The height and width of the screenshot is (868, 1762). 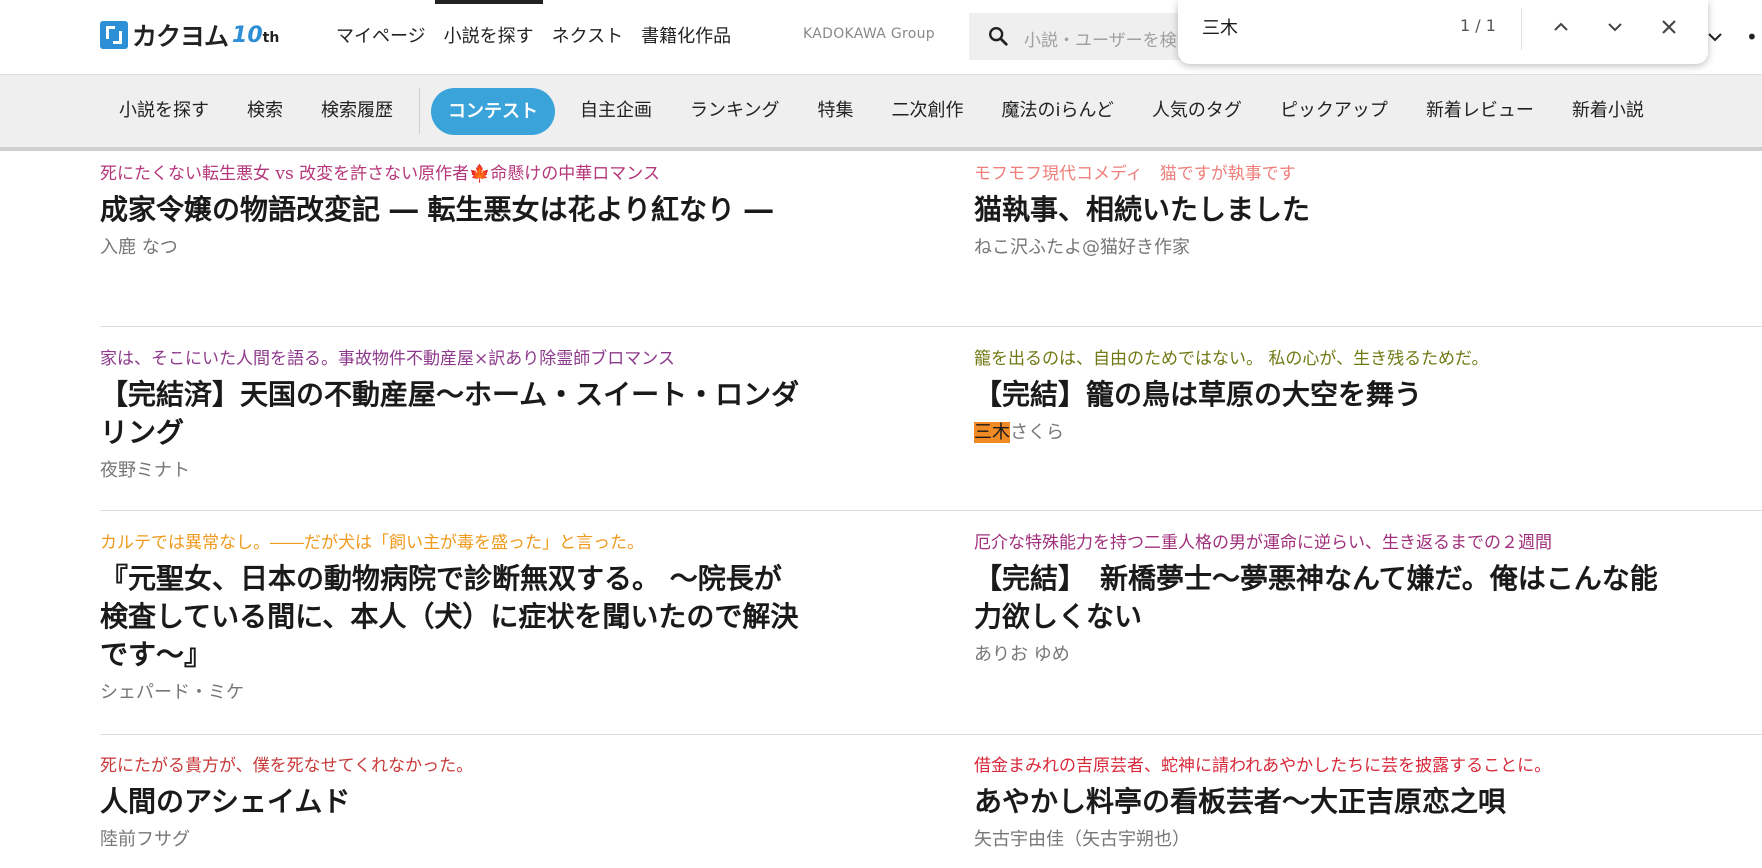 I want to click on find-input: 三木, so click(x=1220, y=27).